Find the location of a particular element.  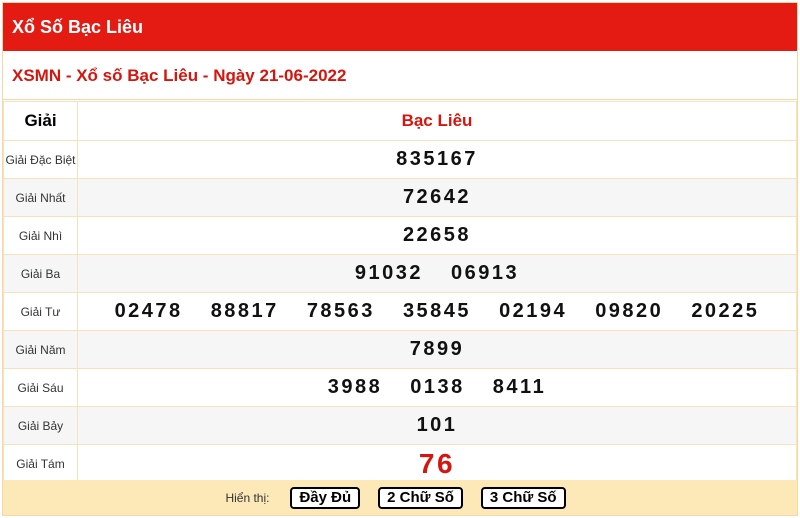

prize-number: 0138 is located at coordinates (437, 387).